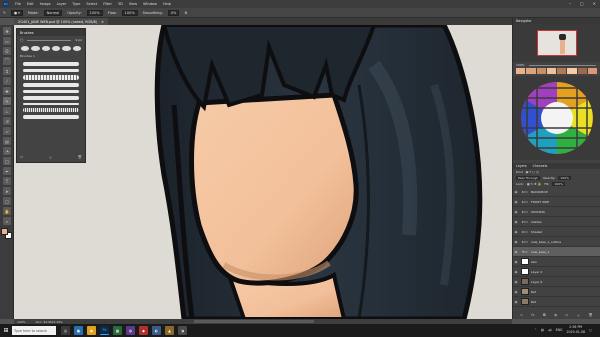  Describe the element at coordinates (556, 212) in the screenshot. I see `layer-row: ◉ ▸▭ SHADING` at that location.